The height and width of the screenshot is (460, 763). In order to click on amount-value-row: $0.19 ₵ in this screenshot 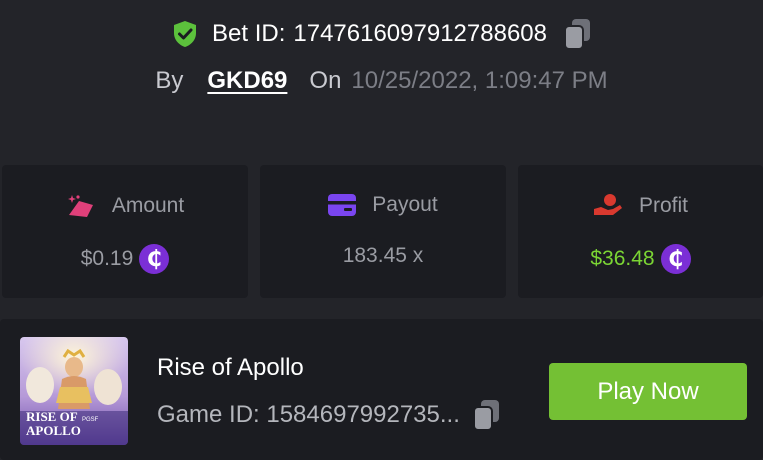, I will do `click(125, 259)`.